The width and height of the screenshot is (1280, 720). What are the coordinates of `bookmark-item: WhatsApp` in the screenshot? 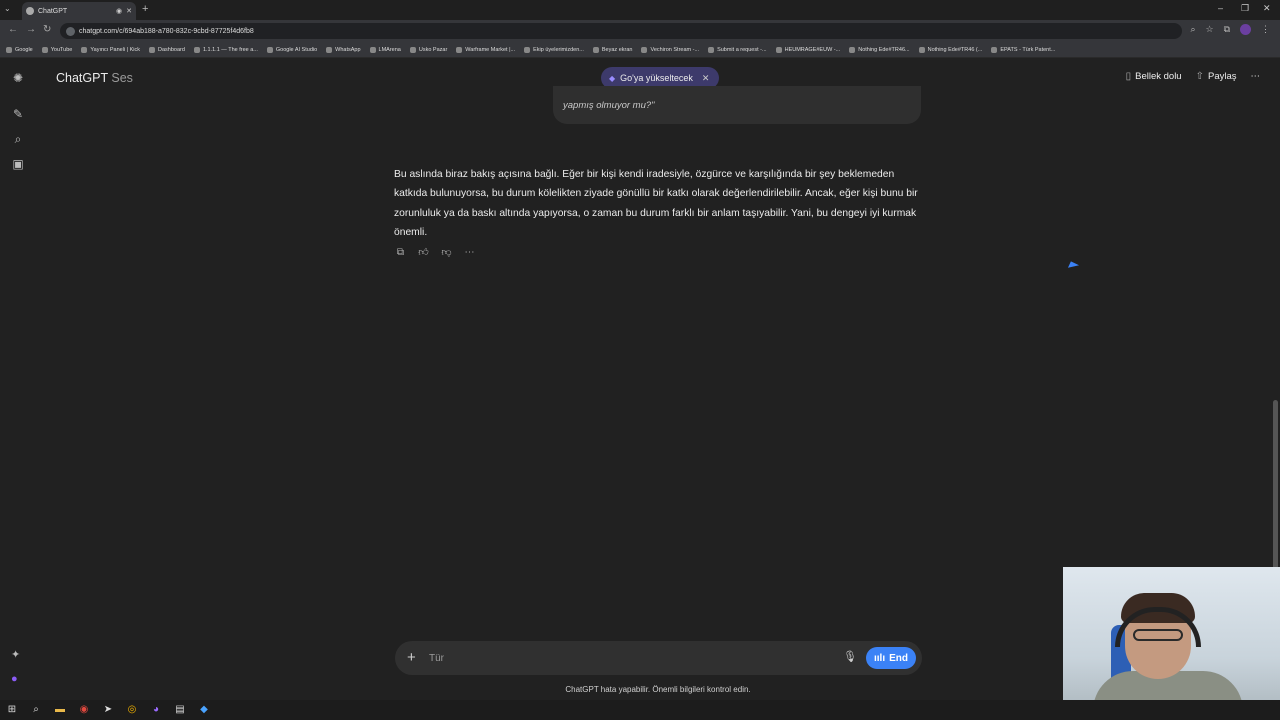 It's located at (343, 49).